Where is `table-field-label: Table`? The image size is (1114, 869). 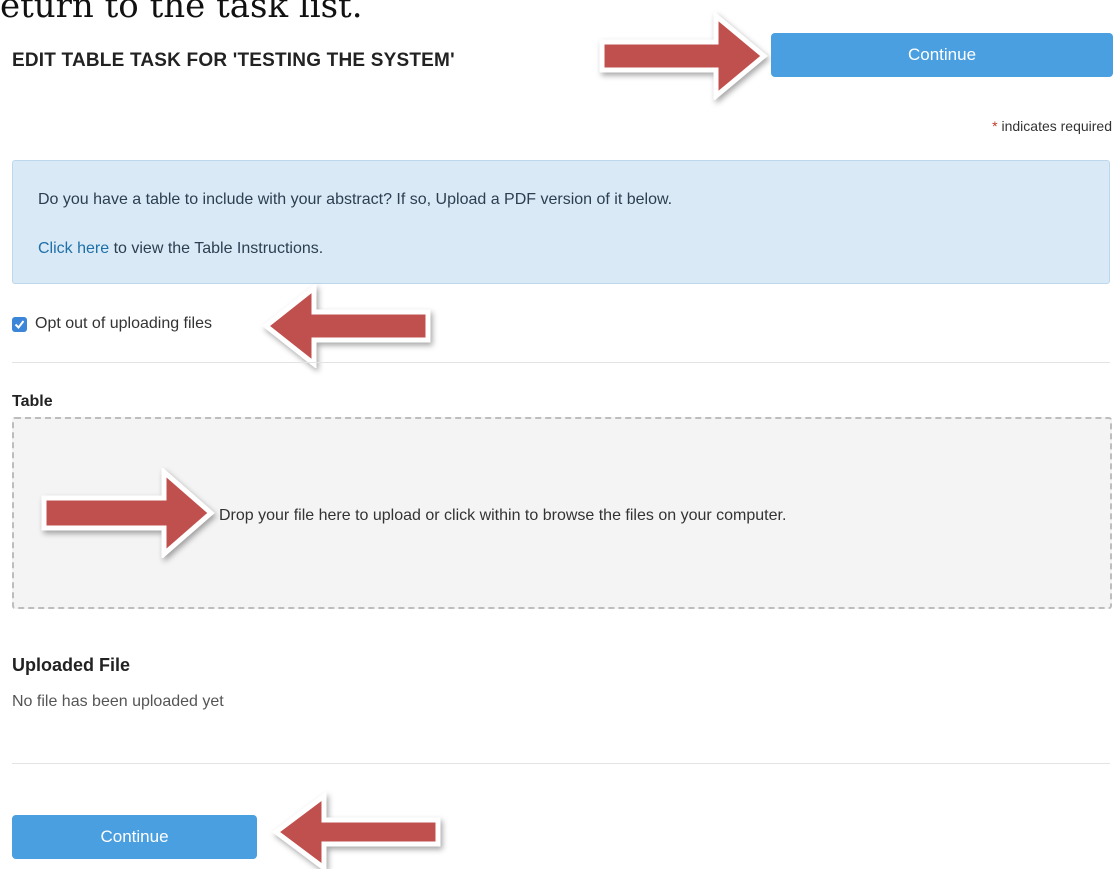
table-field-label: Table is located at coordinates (32, 401).